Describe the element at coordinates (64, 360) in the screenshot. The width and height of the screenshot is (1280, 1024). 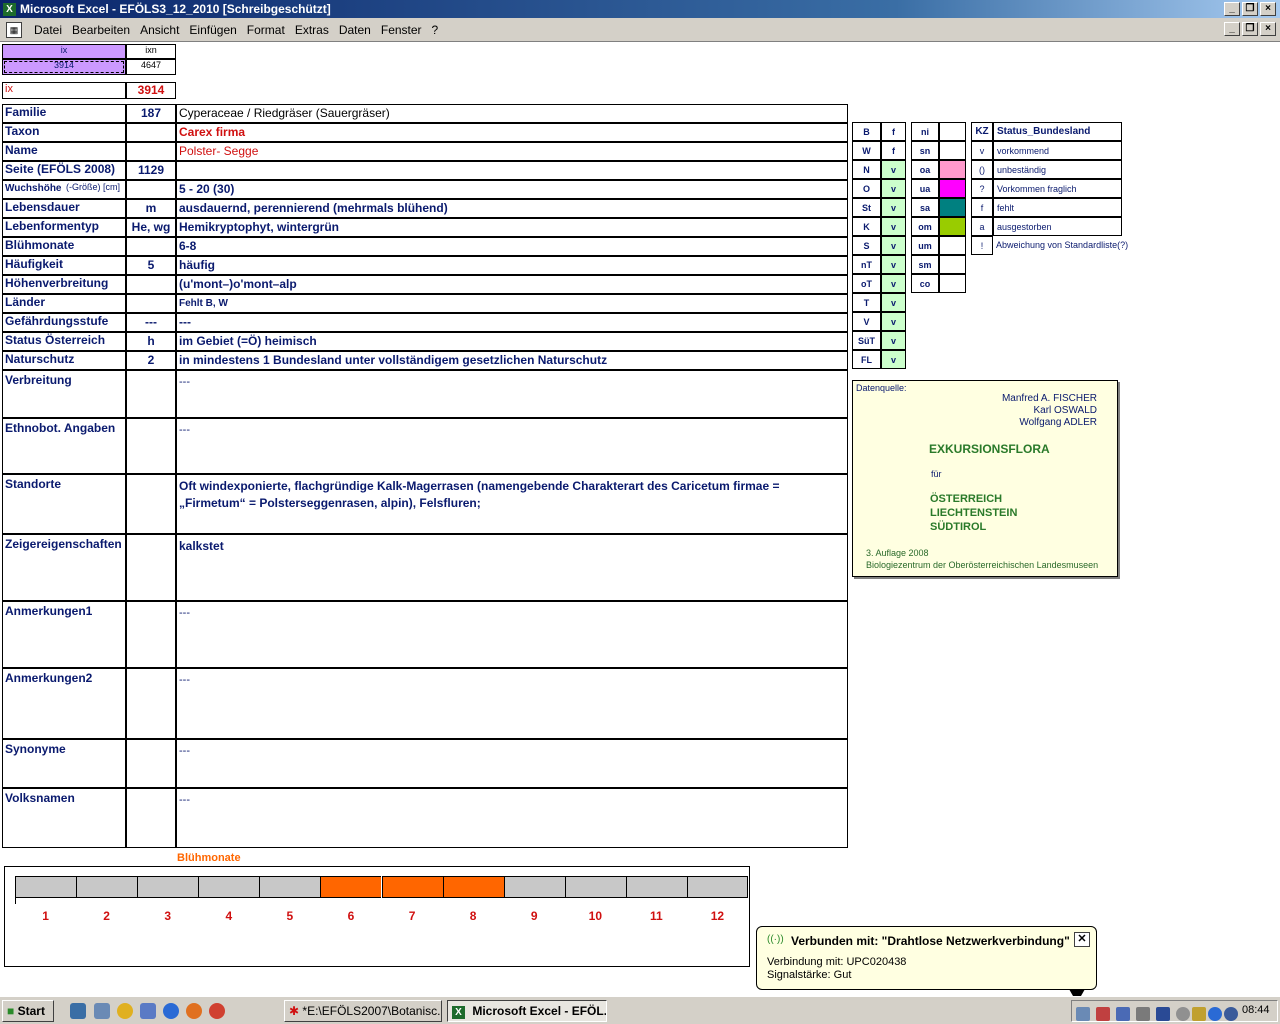
I see `row-label: Naturschutz` at that location.